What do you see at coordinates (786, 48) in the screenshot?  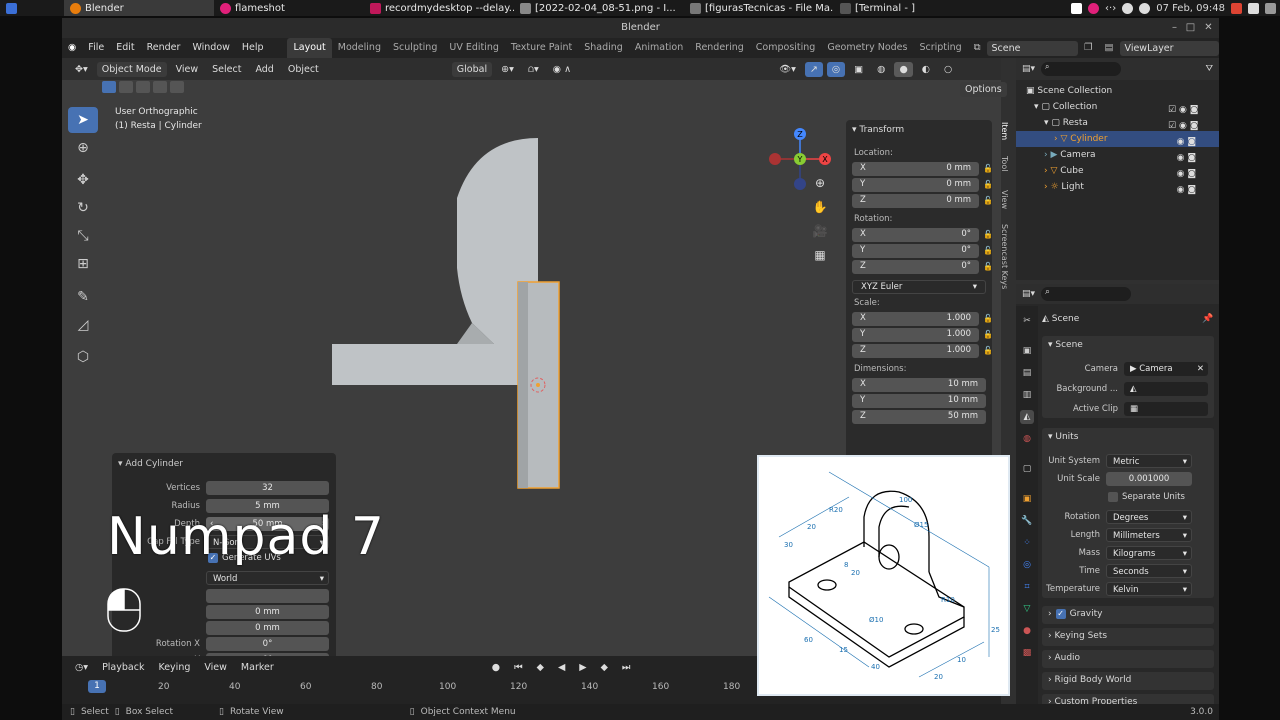 I see `tab-compositing: Compositing` at bounding box center [786, 48].